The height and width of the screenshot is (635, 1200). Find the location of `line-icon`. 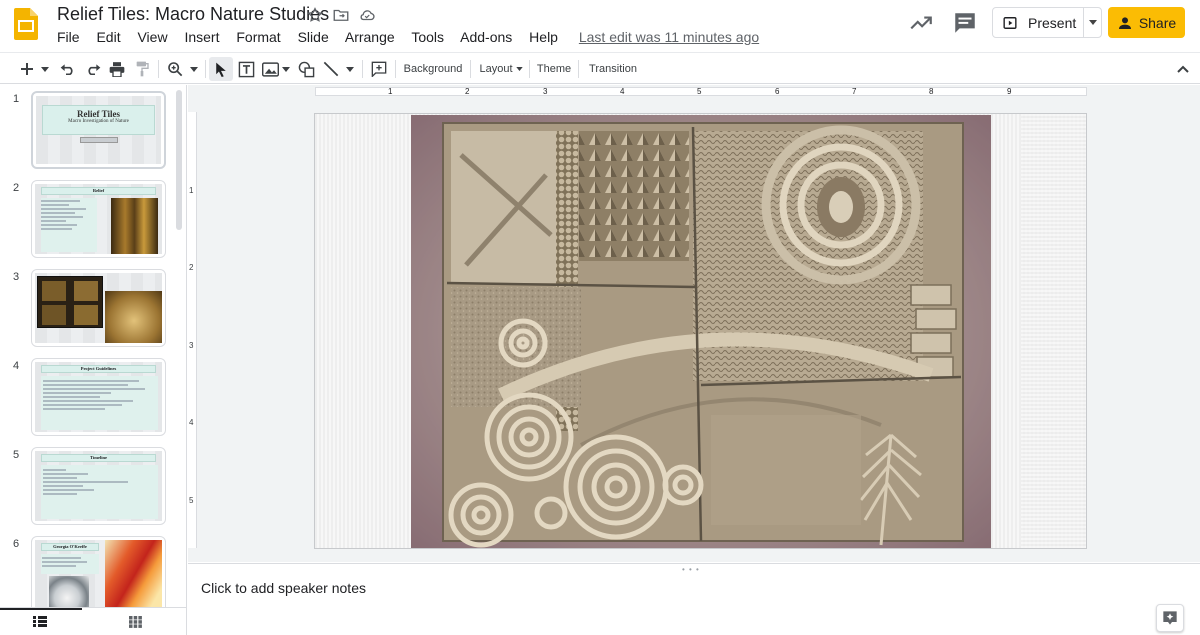

line-icon is located at coordinates (331, 69).